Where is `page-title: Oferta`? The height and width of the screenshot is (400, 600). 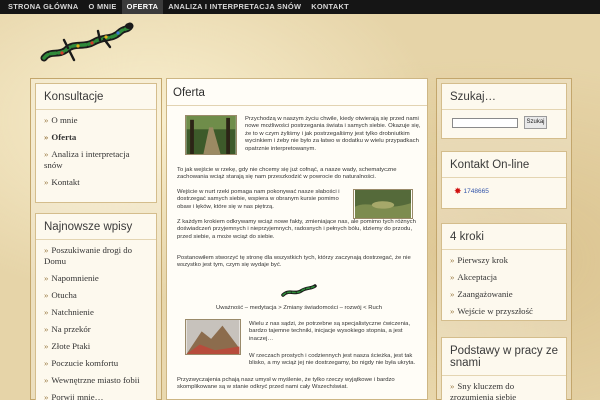
page-title: Oferta is located at coordinates (297, 92).